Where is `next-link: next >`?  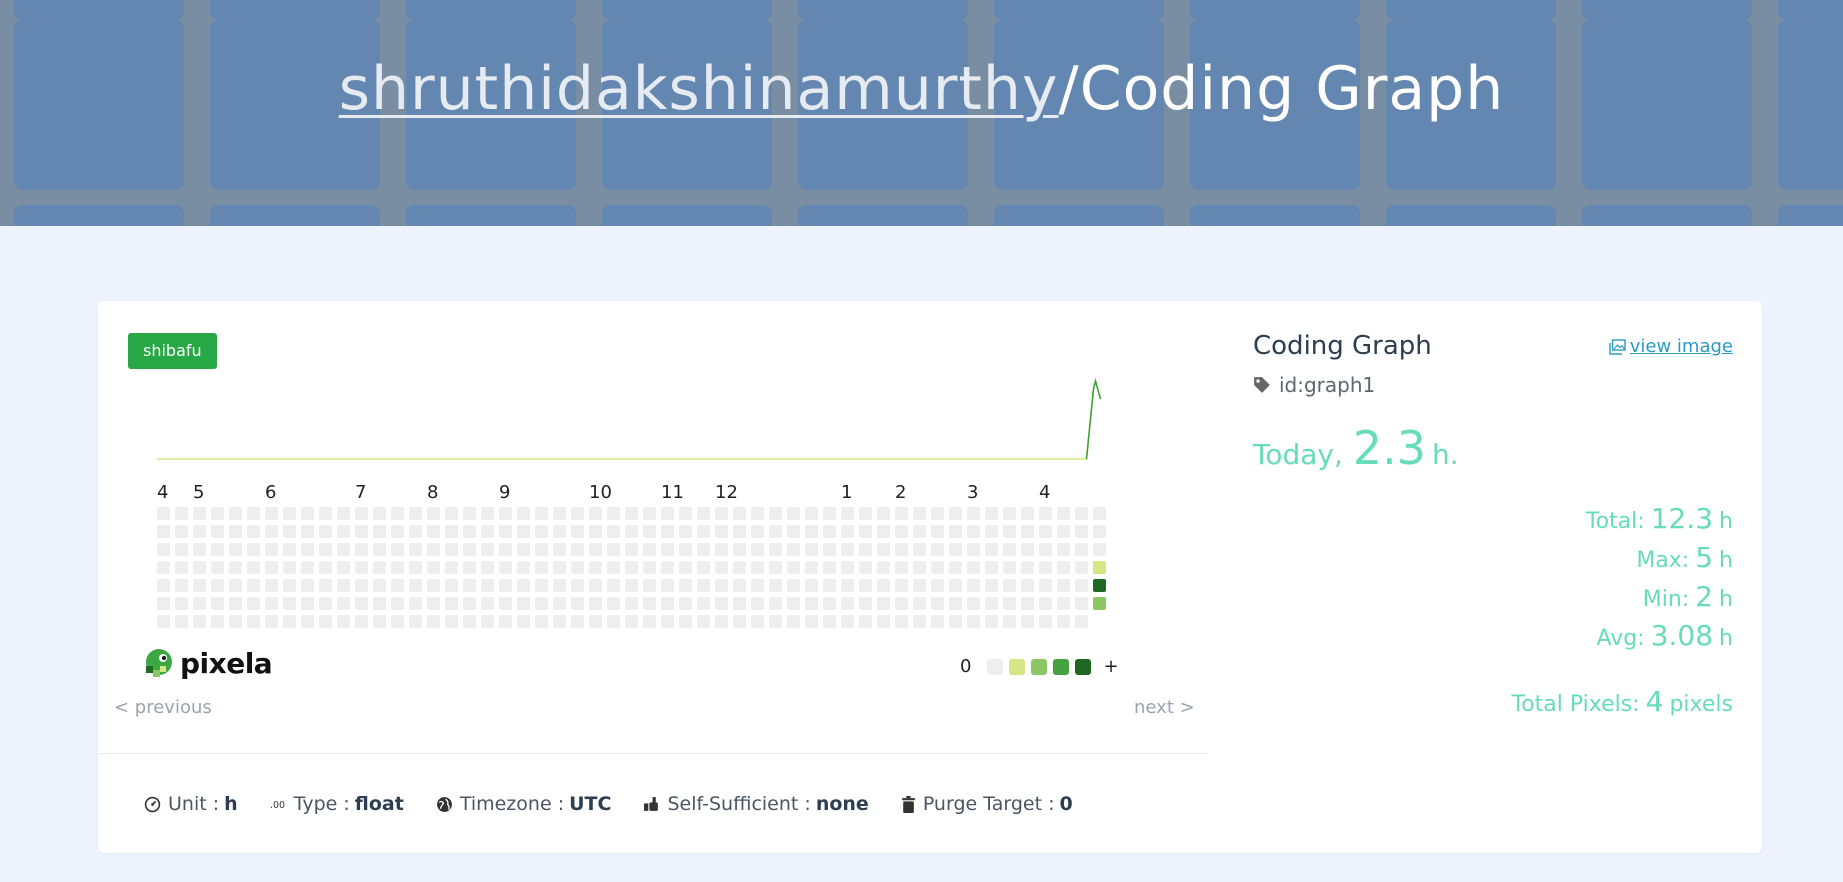
next-link: next > is located at coordinates (1164, 707).